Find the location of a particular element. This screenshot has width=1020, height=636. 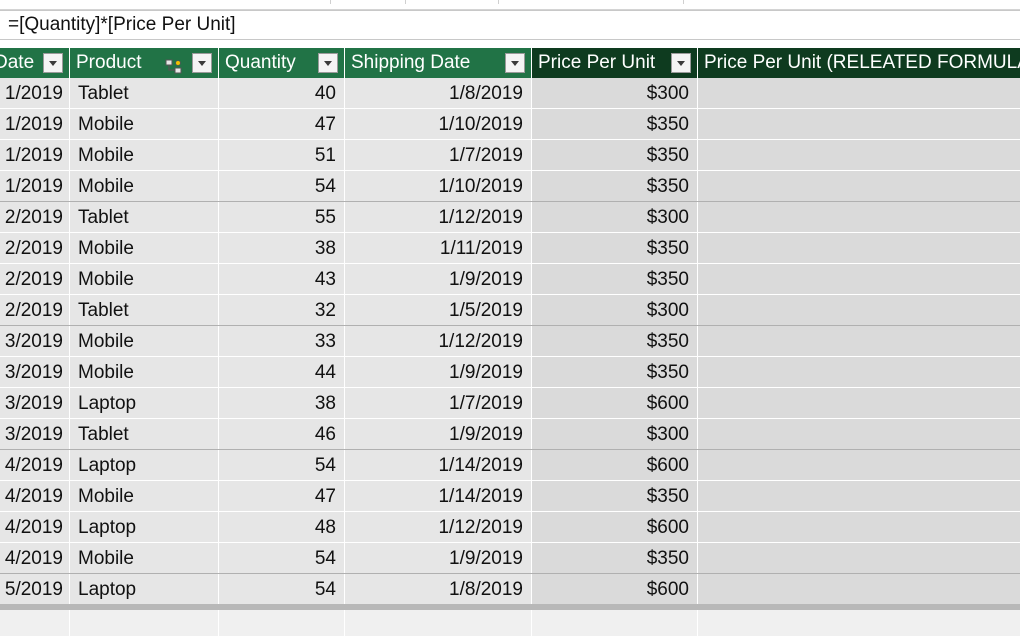

cell-shipping: 1/8/2019 is located at coordinates (438, 93).